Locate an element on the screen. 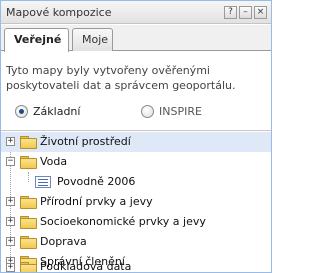 This screenshot has width=320, height=273. radio-inspire is located at coordinates (147, 111).